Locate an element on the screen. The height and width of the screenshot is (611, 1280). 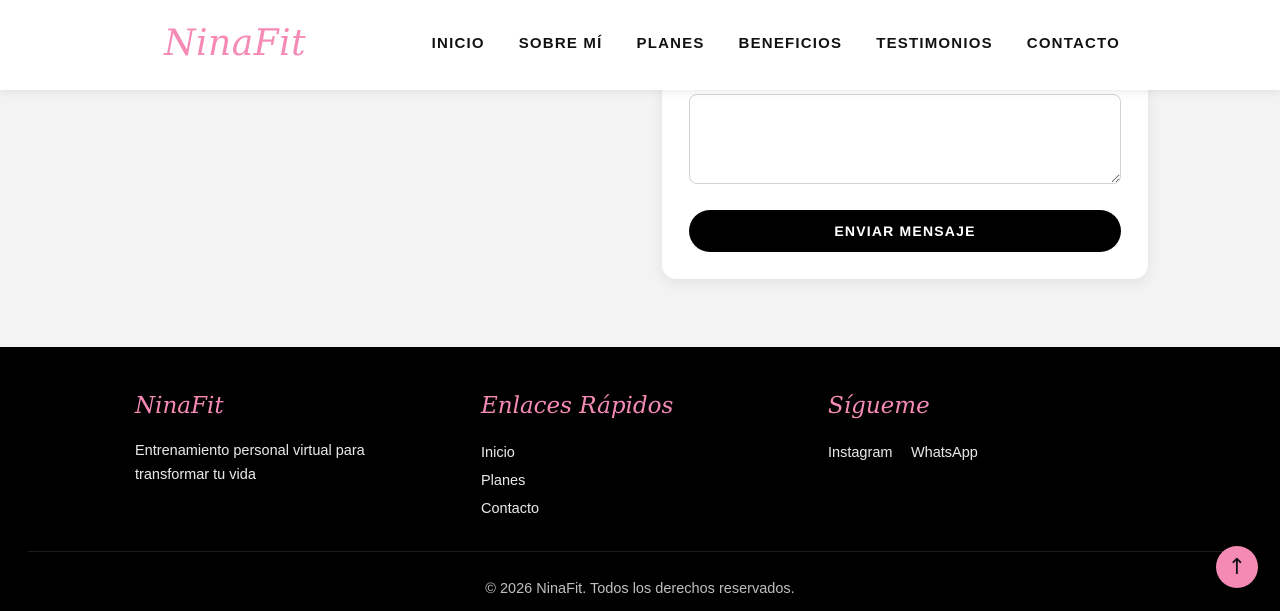
back-to-top-button: ↑ is located at coordinates (1237, 567).